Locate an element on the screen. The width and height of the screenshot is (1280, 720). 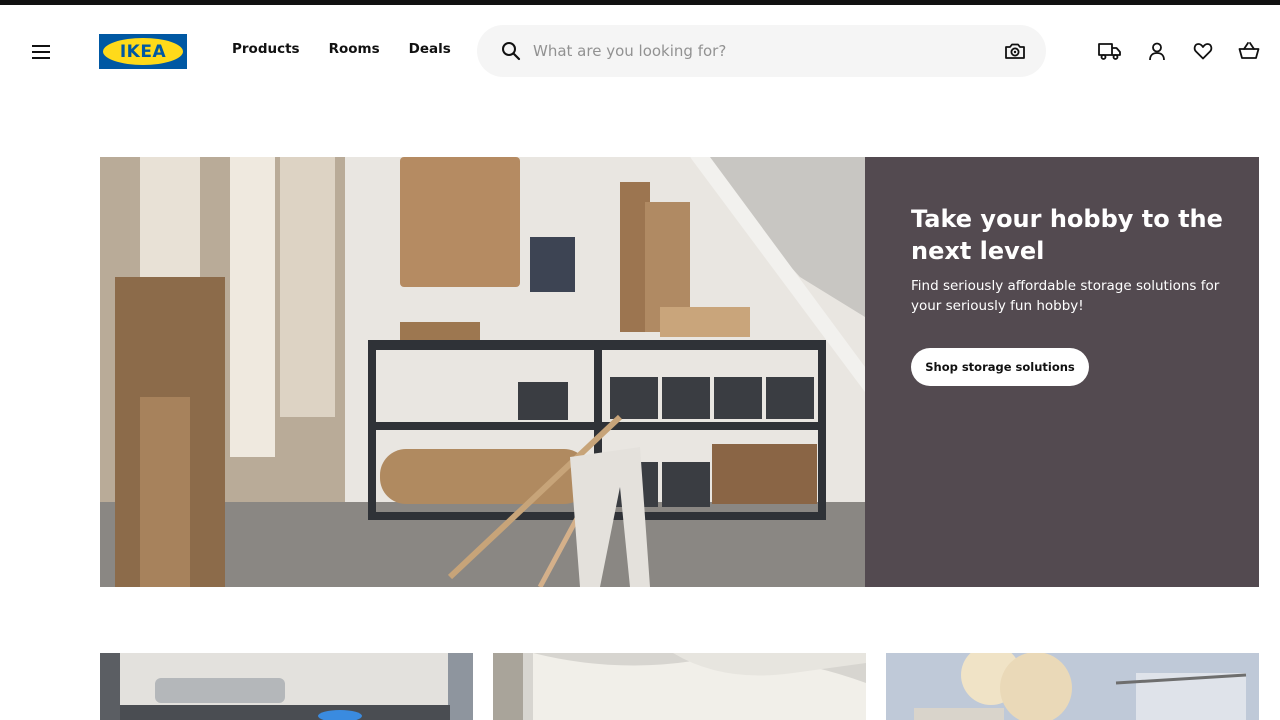
heart-icon is located at coordinates (1203, 51).